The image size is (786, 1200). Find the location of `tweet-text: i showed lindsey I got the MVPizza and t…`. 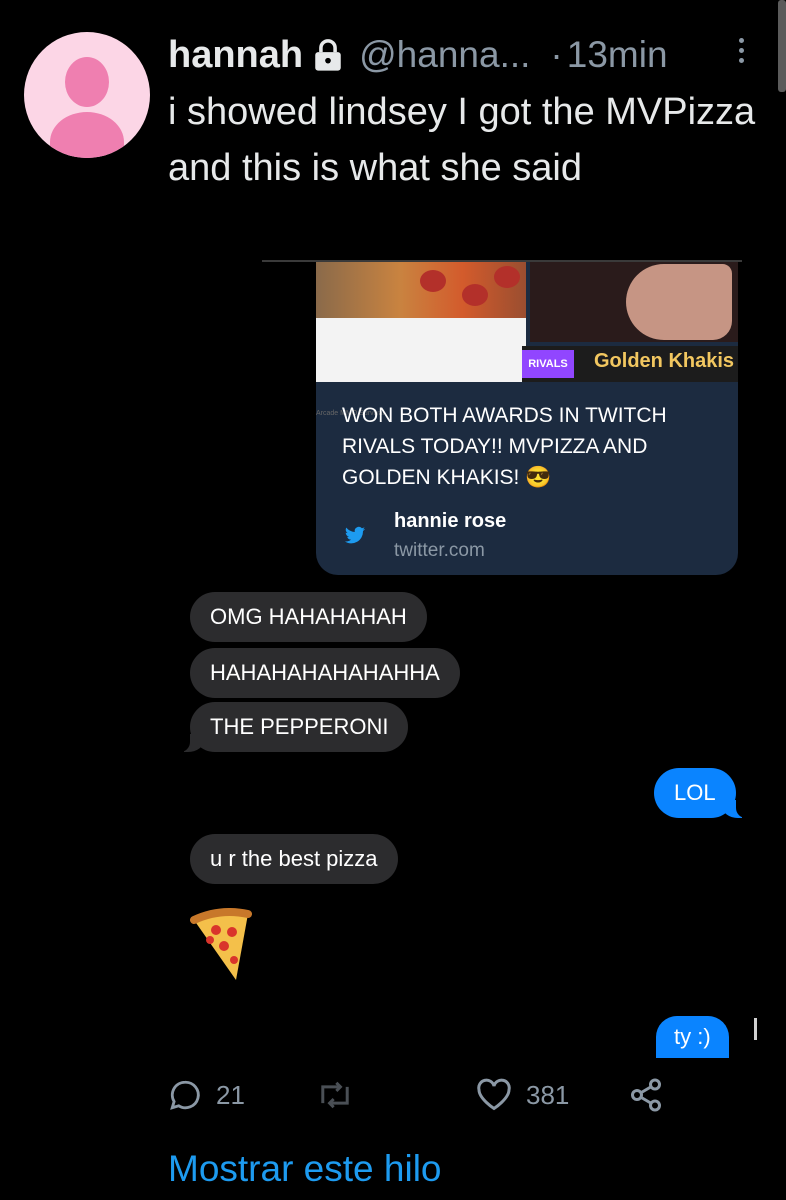

tweet-text: i showed lindsey I got the MVPizza and t… is located at coordinates (462, 140).